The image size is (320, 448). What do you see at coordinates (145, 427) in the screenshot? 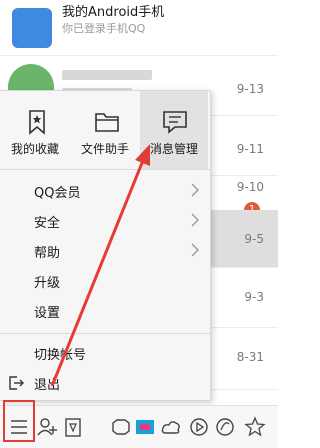
I see `qq-video-icon` at bounding box center [145, 427].